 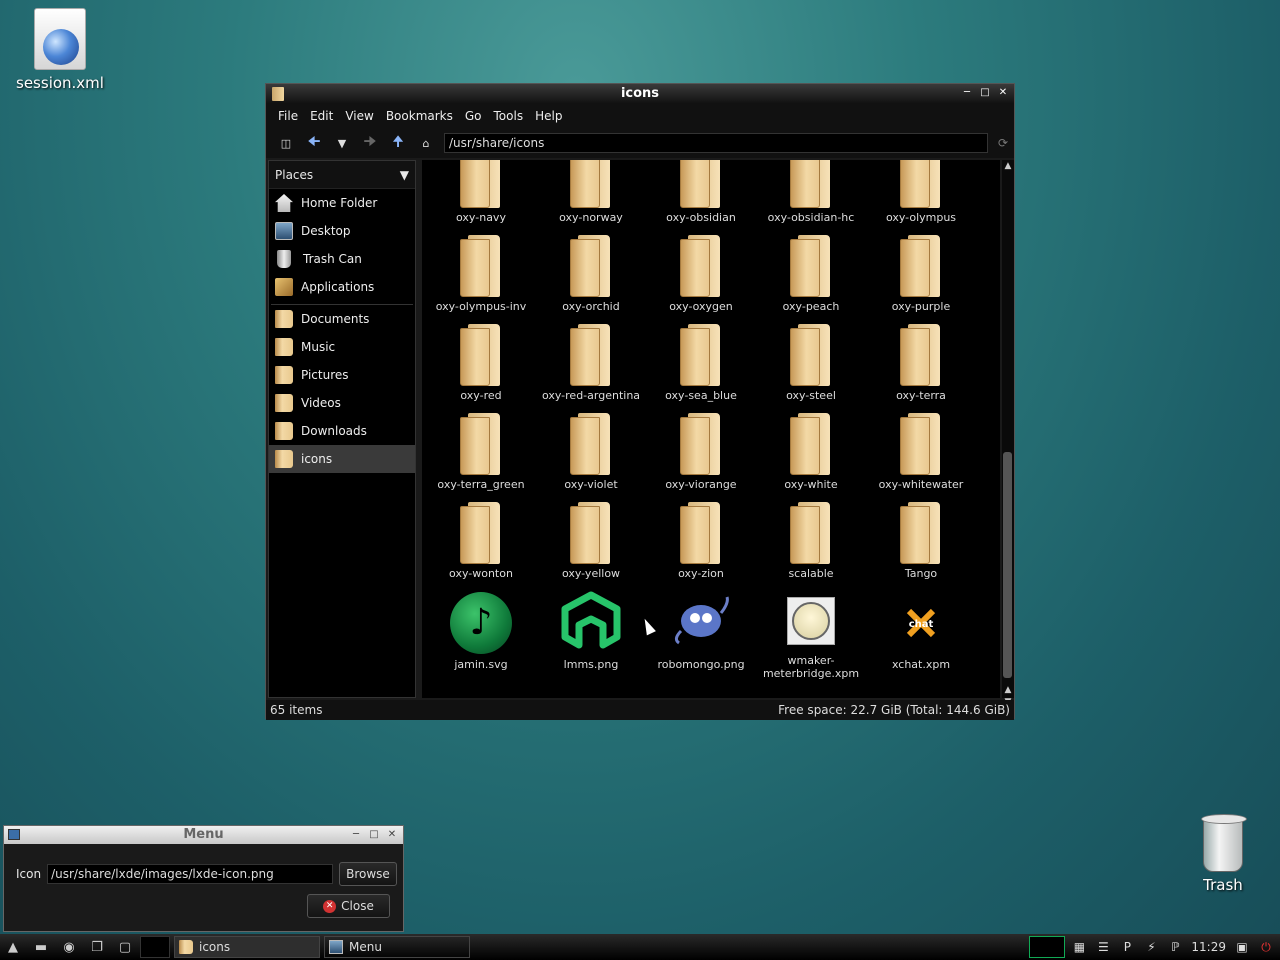 What do you see at coordinates (368, 874) in the screenshot?
I see `browse-button: Browse` at bounding box center [368, 874].